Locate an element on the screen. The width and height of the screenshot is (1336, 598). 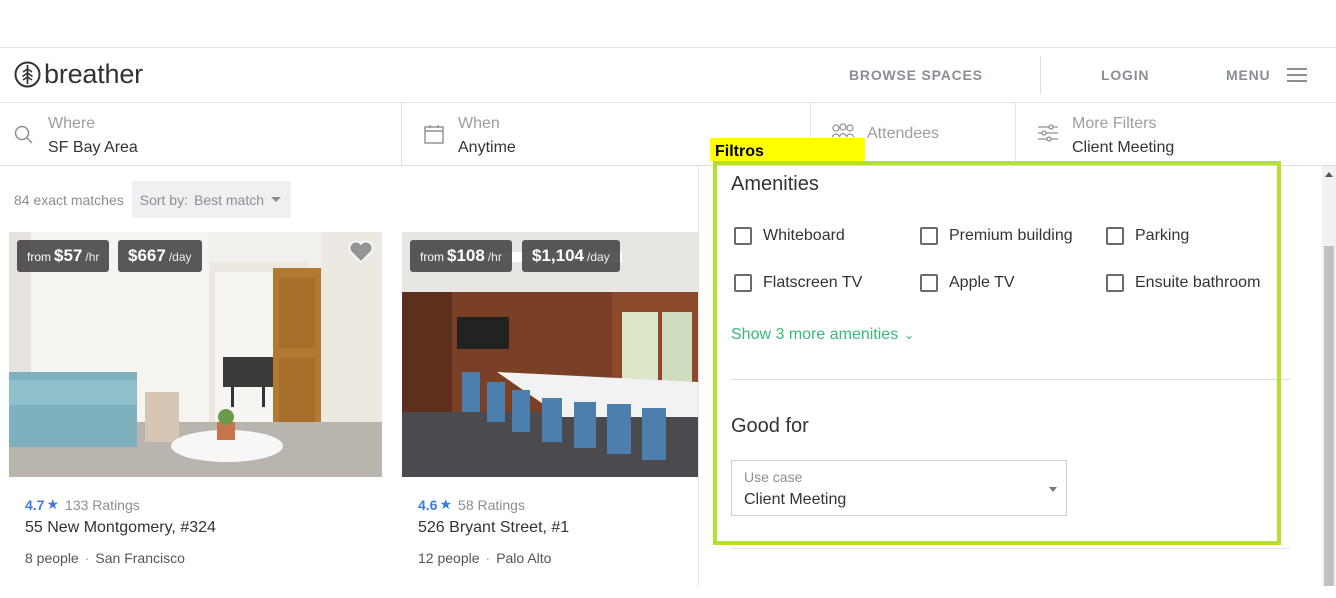
sort-dropdown: Sort by: Best match is located at coordinates (211, 199).